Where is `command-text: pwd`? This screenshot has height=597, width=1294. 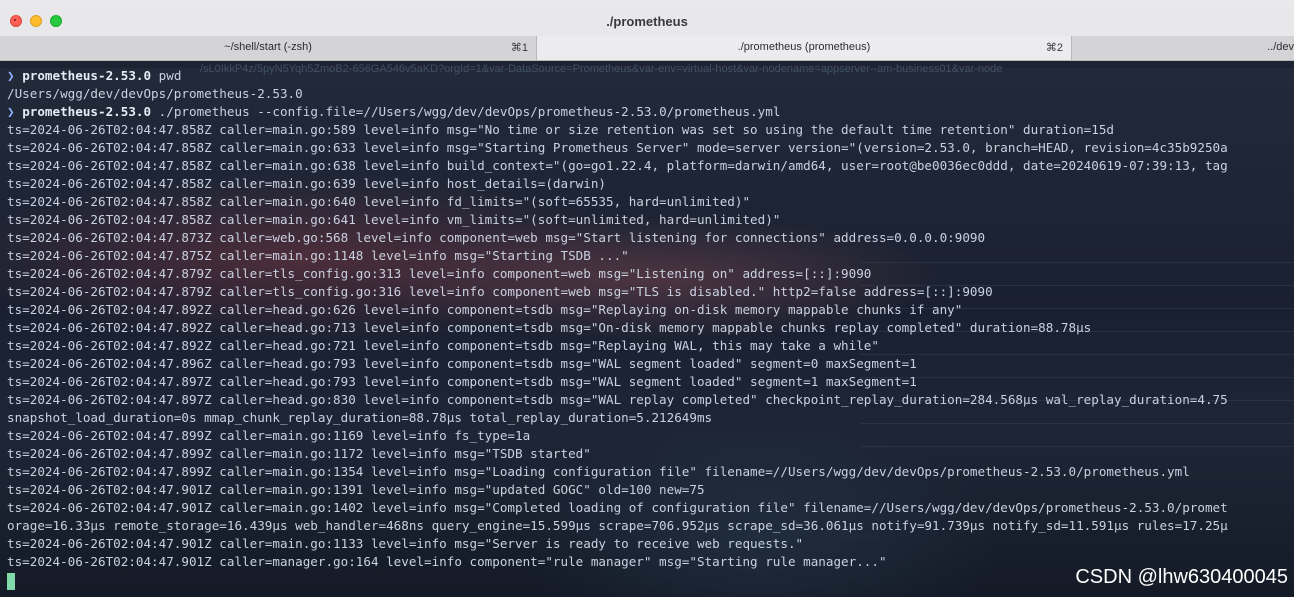 command-text: pwd is located at coordinates (166, 75).